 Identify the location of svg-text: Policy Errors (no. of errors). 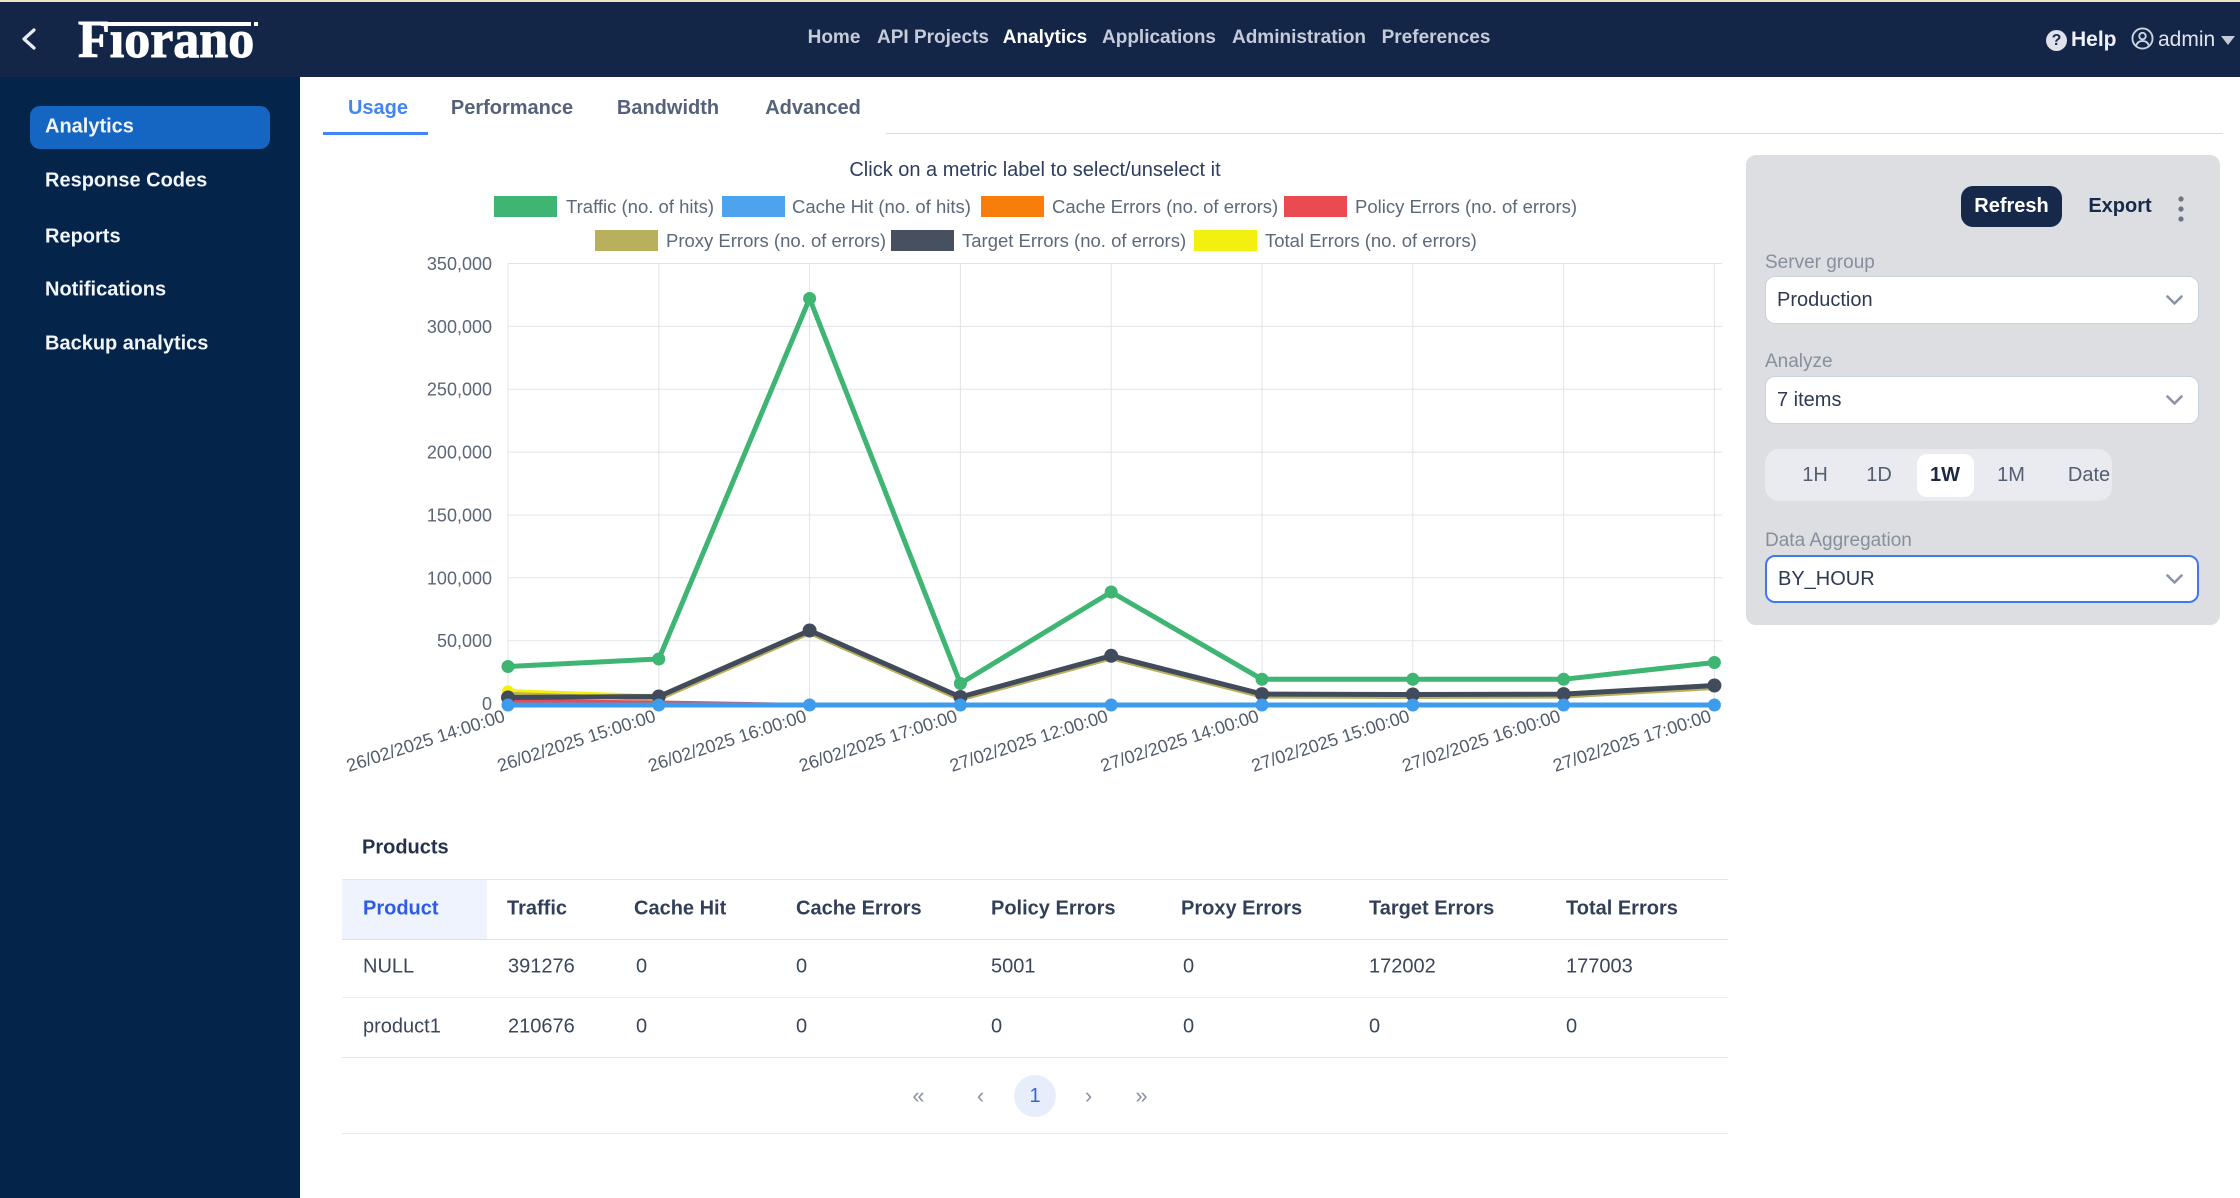
(1466, 206).